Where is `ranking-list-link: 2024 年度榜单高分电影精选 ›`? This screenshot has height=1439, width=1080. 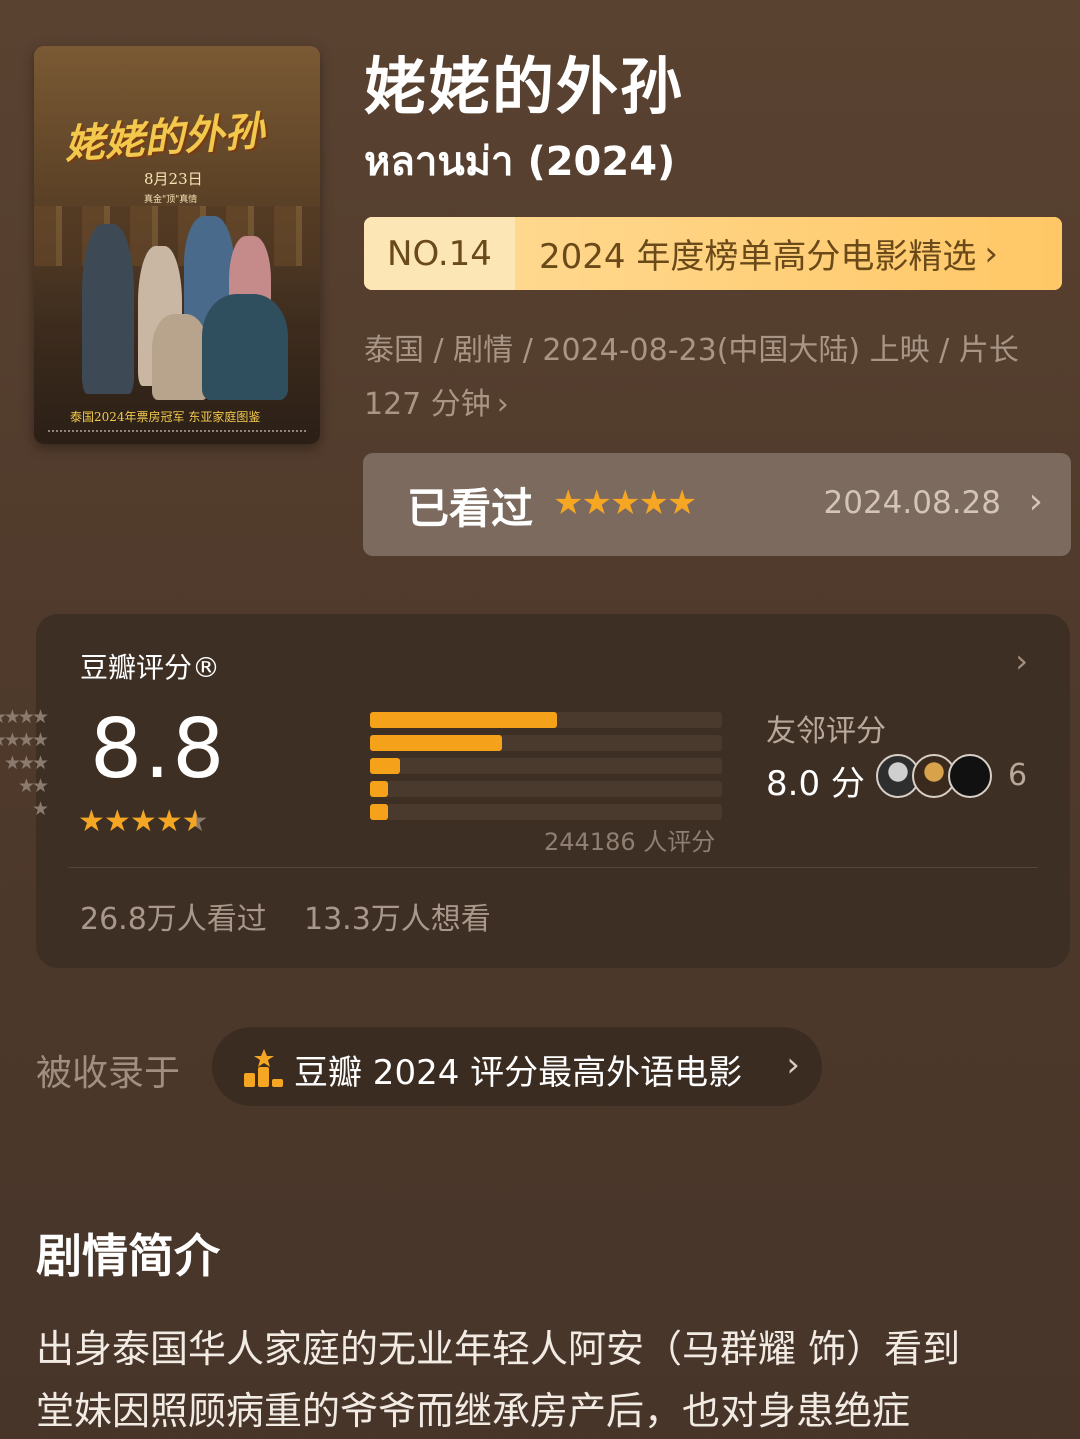
ranking-list-link: 2024 年度榜单高分电影精选 › is located at coordinates (788, 253).